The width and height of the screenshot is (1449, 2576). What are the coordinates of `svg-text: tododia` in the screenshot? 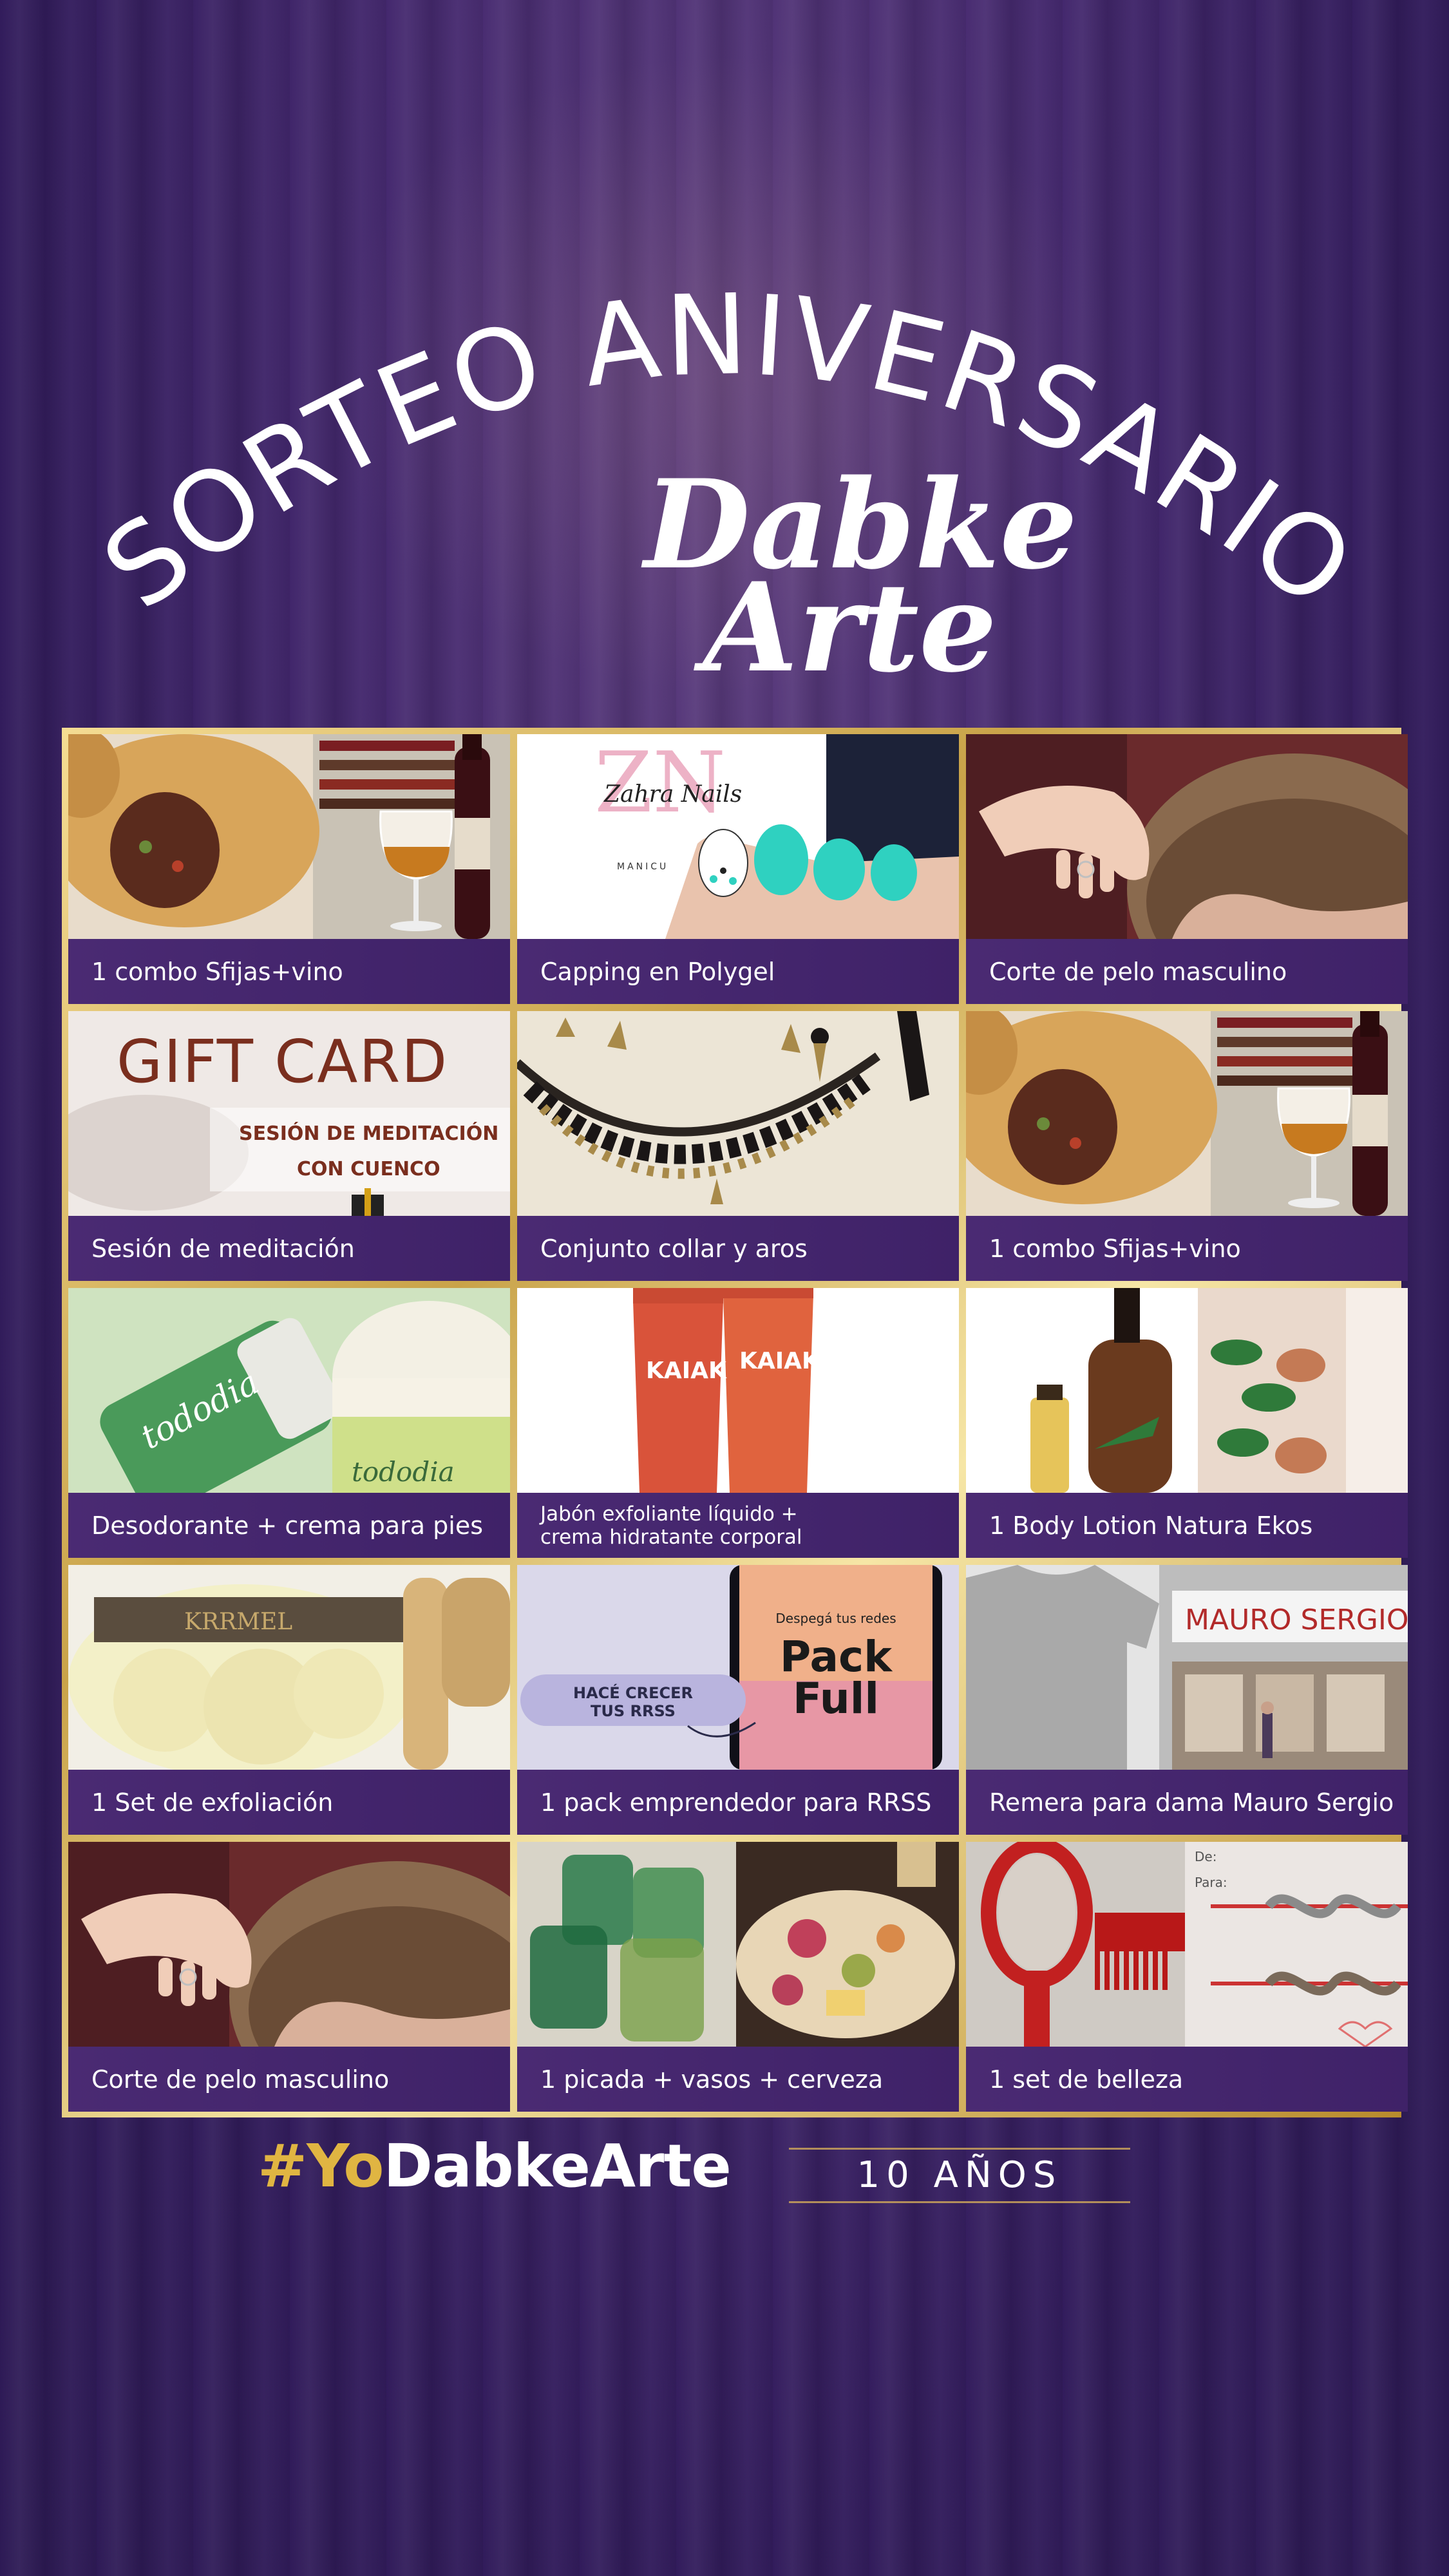 It's located at (403, 1472).